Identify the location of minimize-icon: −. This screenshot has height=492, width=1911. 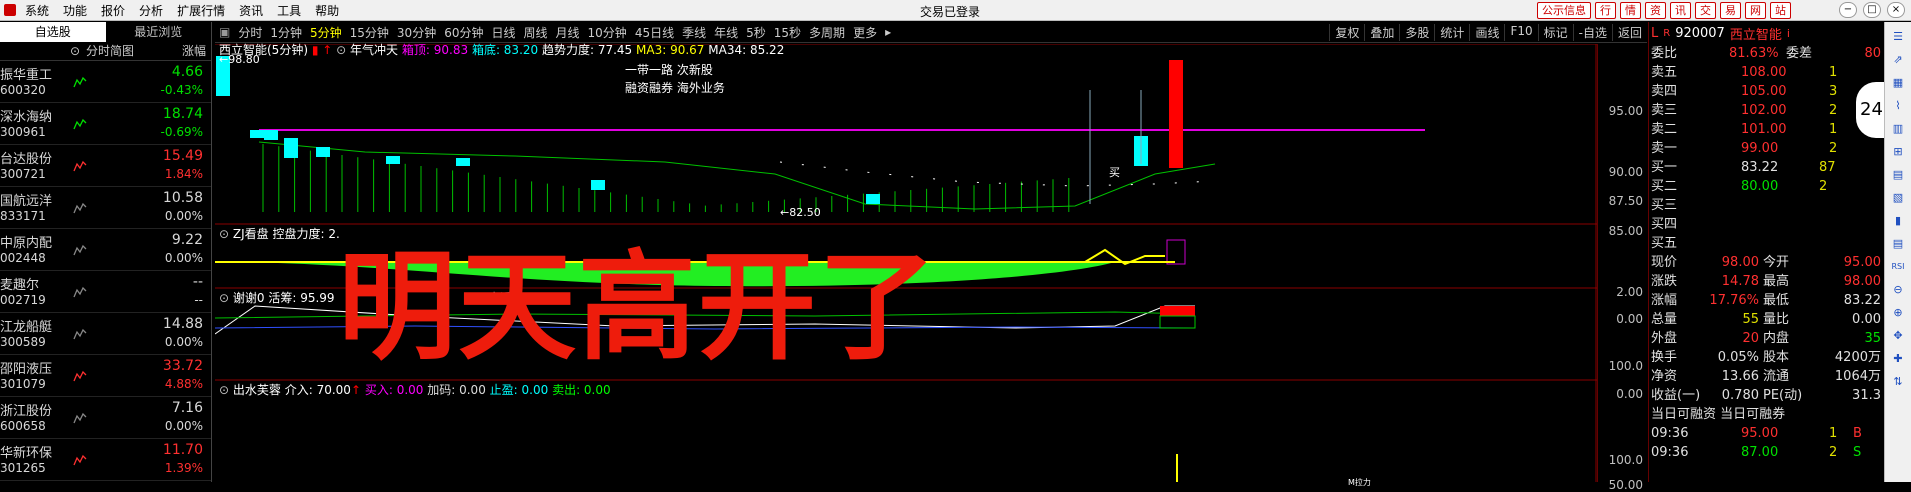
(1848, 10).